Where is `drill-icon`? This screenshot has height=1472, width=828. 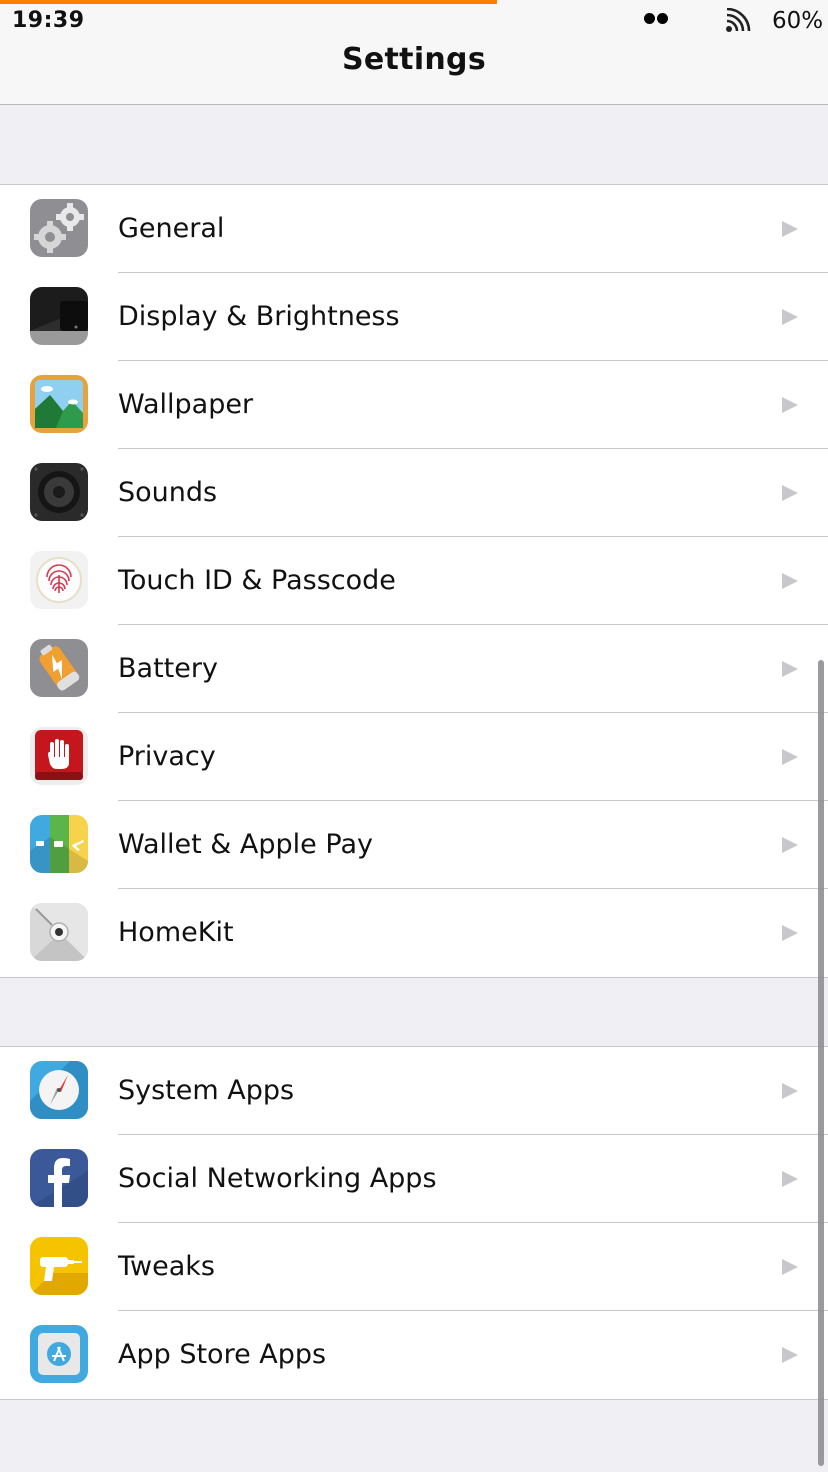
drill-icon is located at coordinates (59, 1266).